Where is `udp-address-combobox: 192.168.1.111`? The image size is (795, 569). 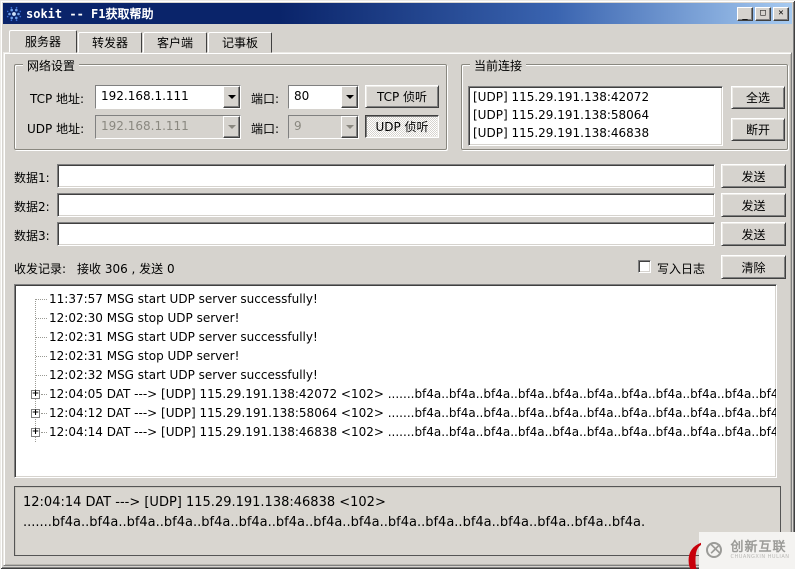 udp-address-combobox: 192.168.1.111 is located at coordinates (168, 127).